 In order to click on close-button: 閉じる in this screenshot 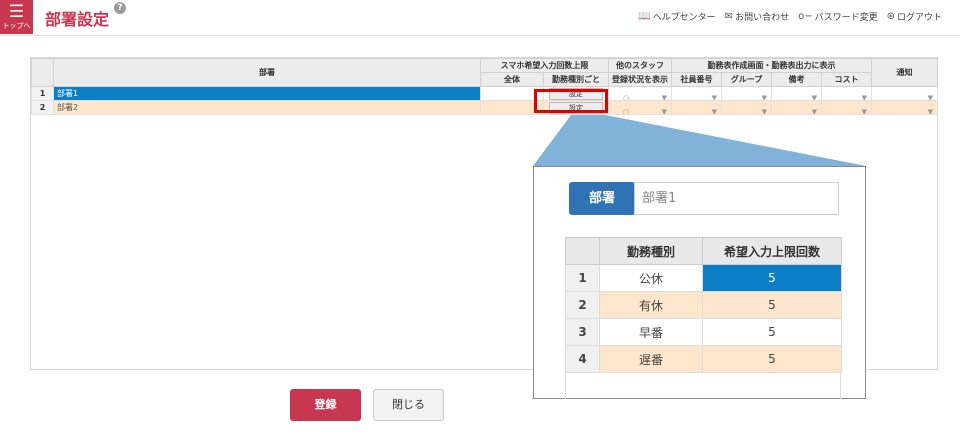, I will do `click(408, 405)`.